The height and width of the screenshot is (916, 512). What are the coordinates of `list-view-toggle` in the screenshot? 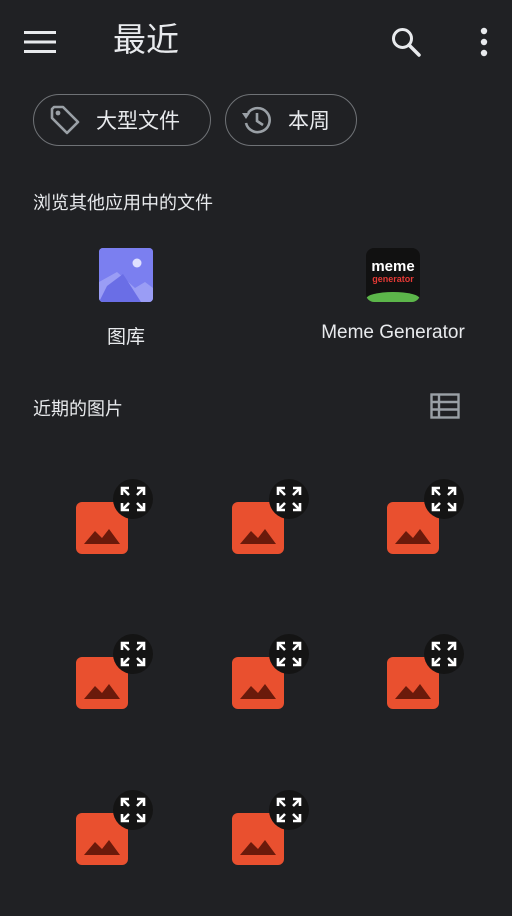 It's located at (445, 406).